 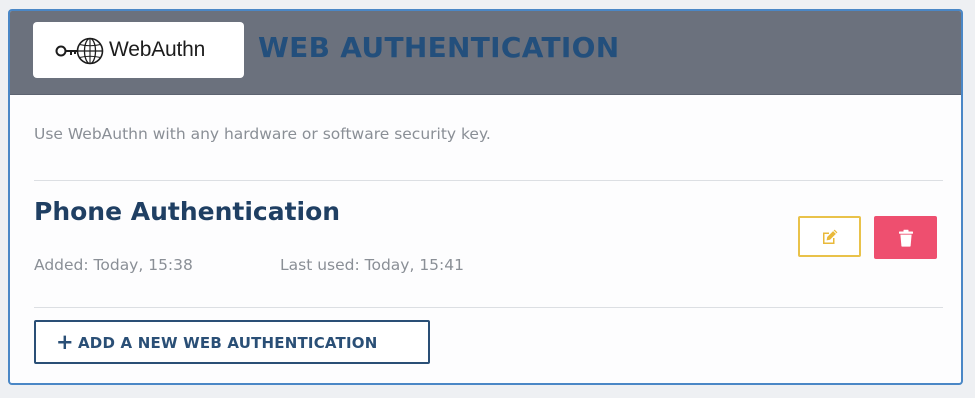 What do you see at coordinates (228, 343) in the screenshot?
I see `add-button-label: ADD A NEW WEB AUTHENTICATION` at bounding box center [228, 343].